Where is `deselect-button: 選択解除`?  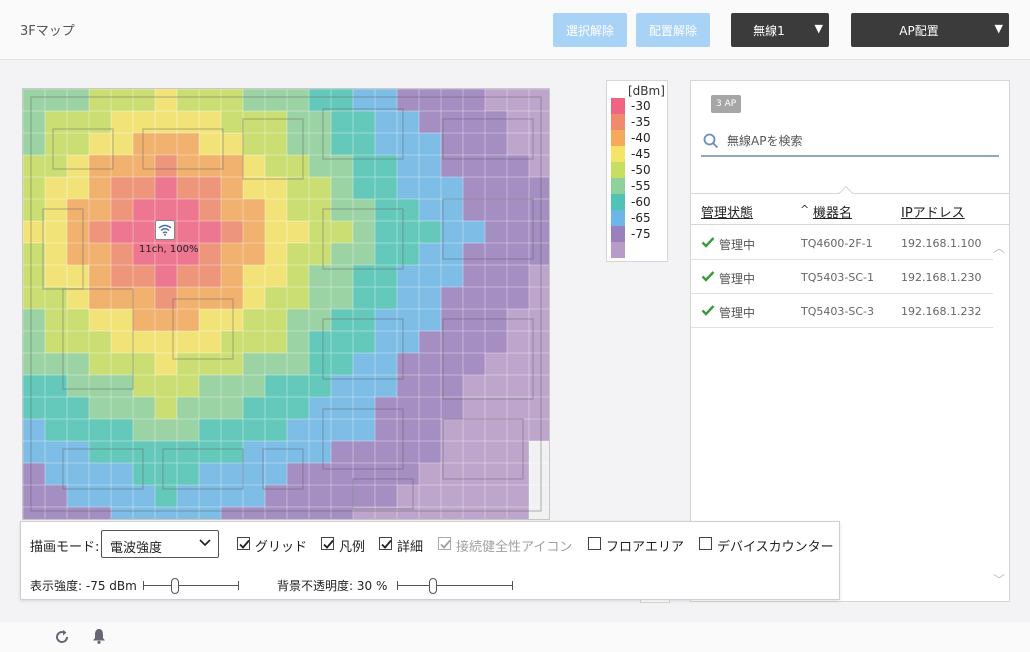 deselect-button: 選択解除 is located at coordinates (590, 30).